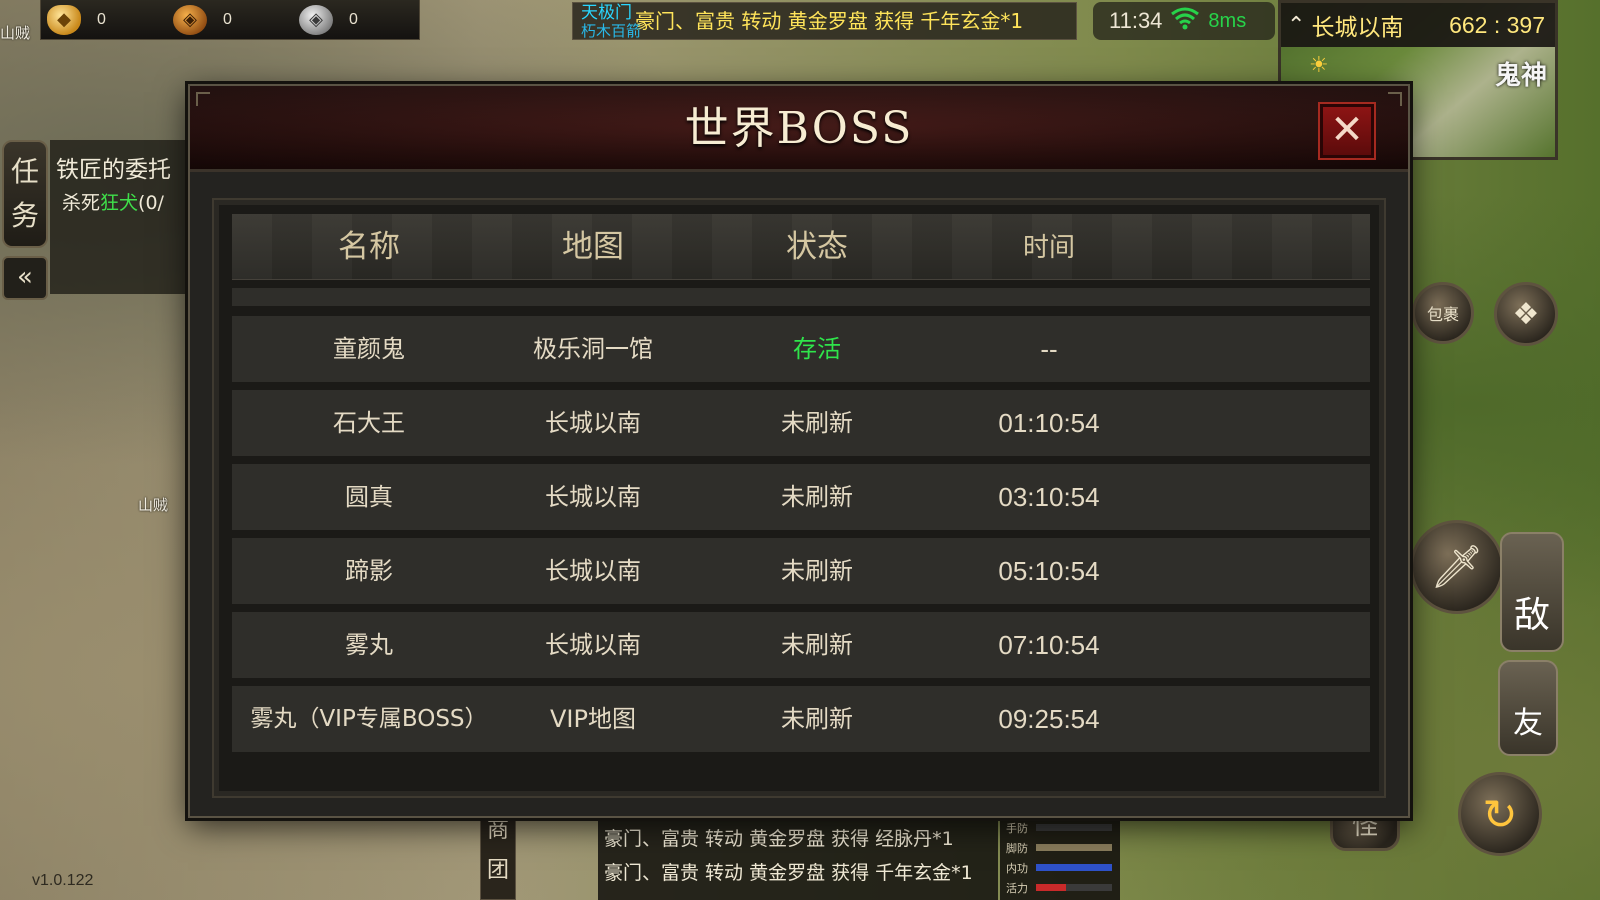  What do you see at coordinates (369, 247) in the screenshot?
I see `column-header-name: 名称` at bounding box center [369, 247].